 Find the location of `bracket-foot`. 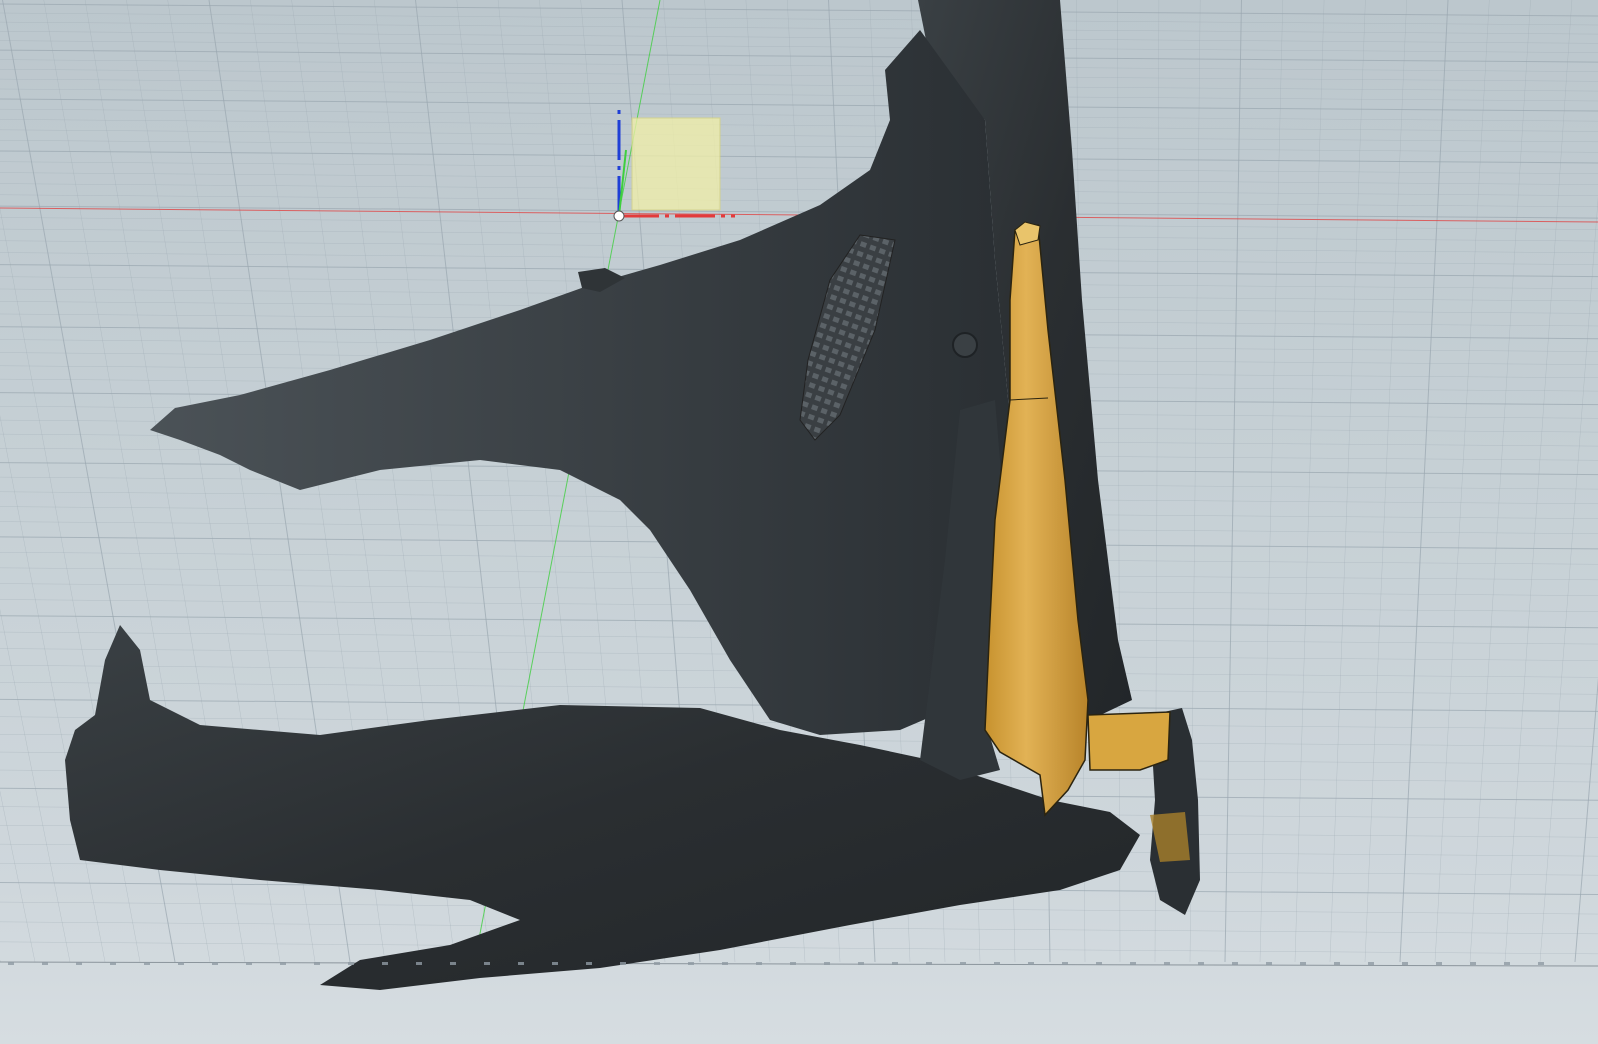

bracket-foot is located at coordinates (1129, 741).